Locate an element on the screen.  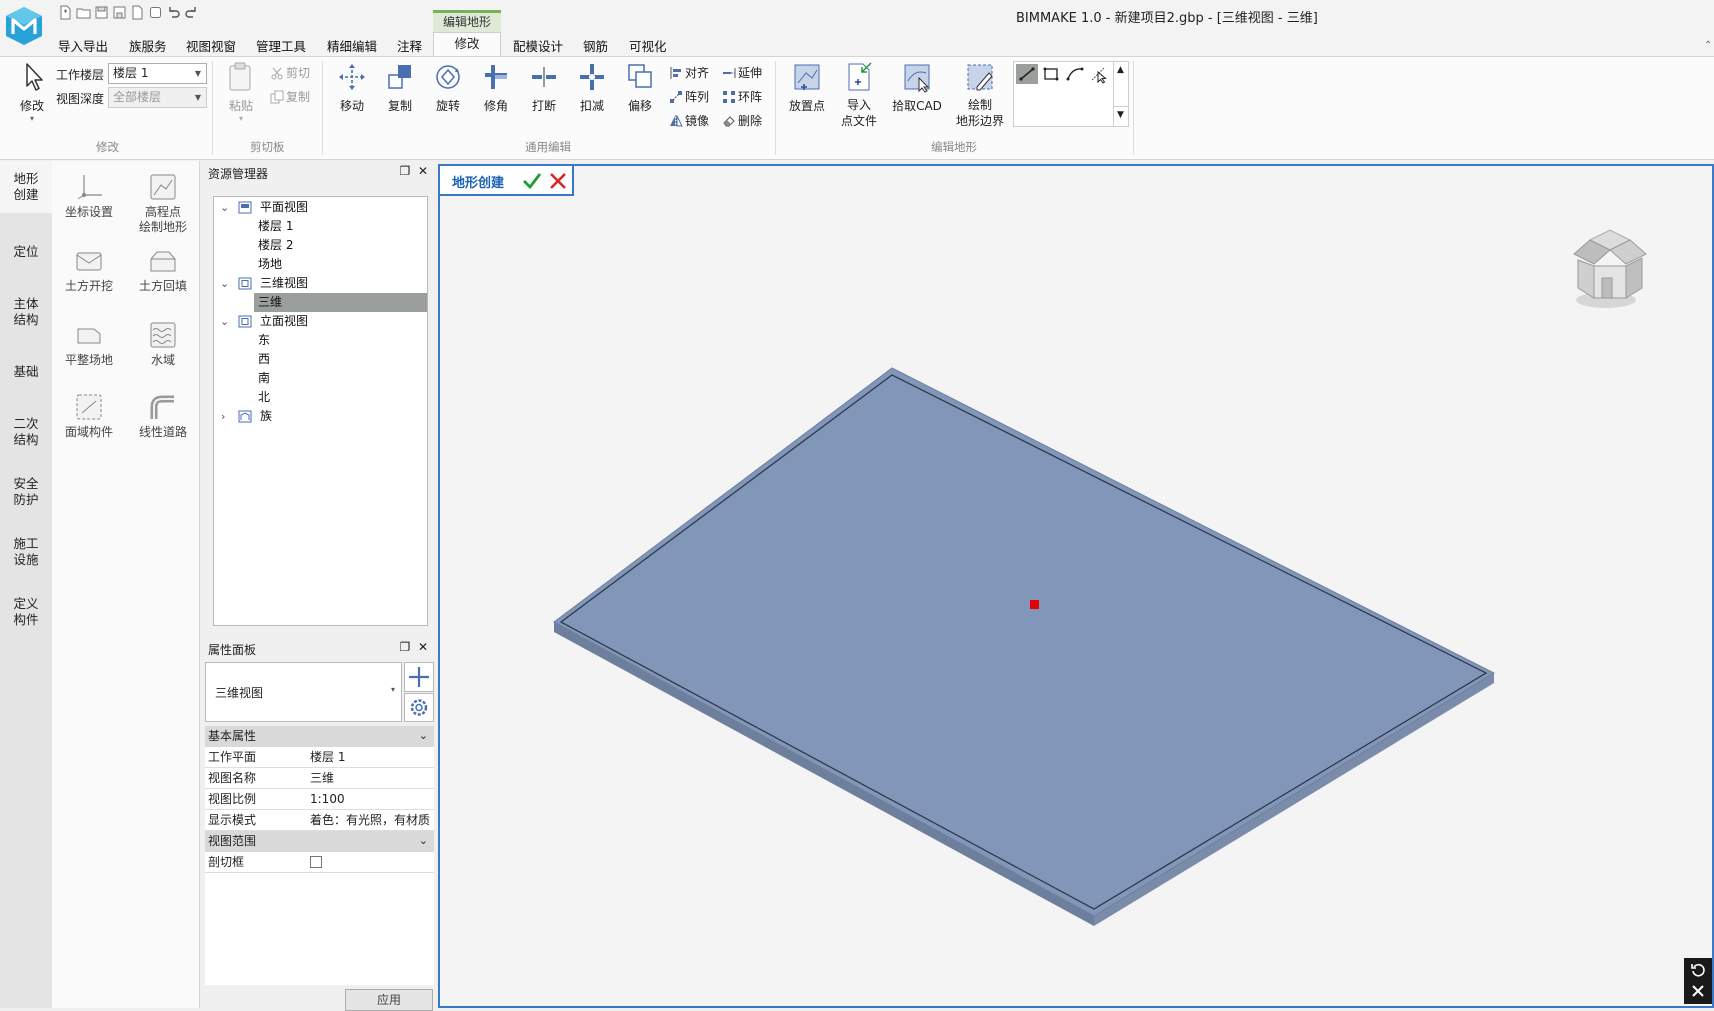
menu-manage-tools: 管理工具 is located at coordinates (281, 45).